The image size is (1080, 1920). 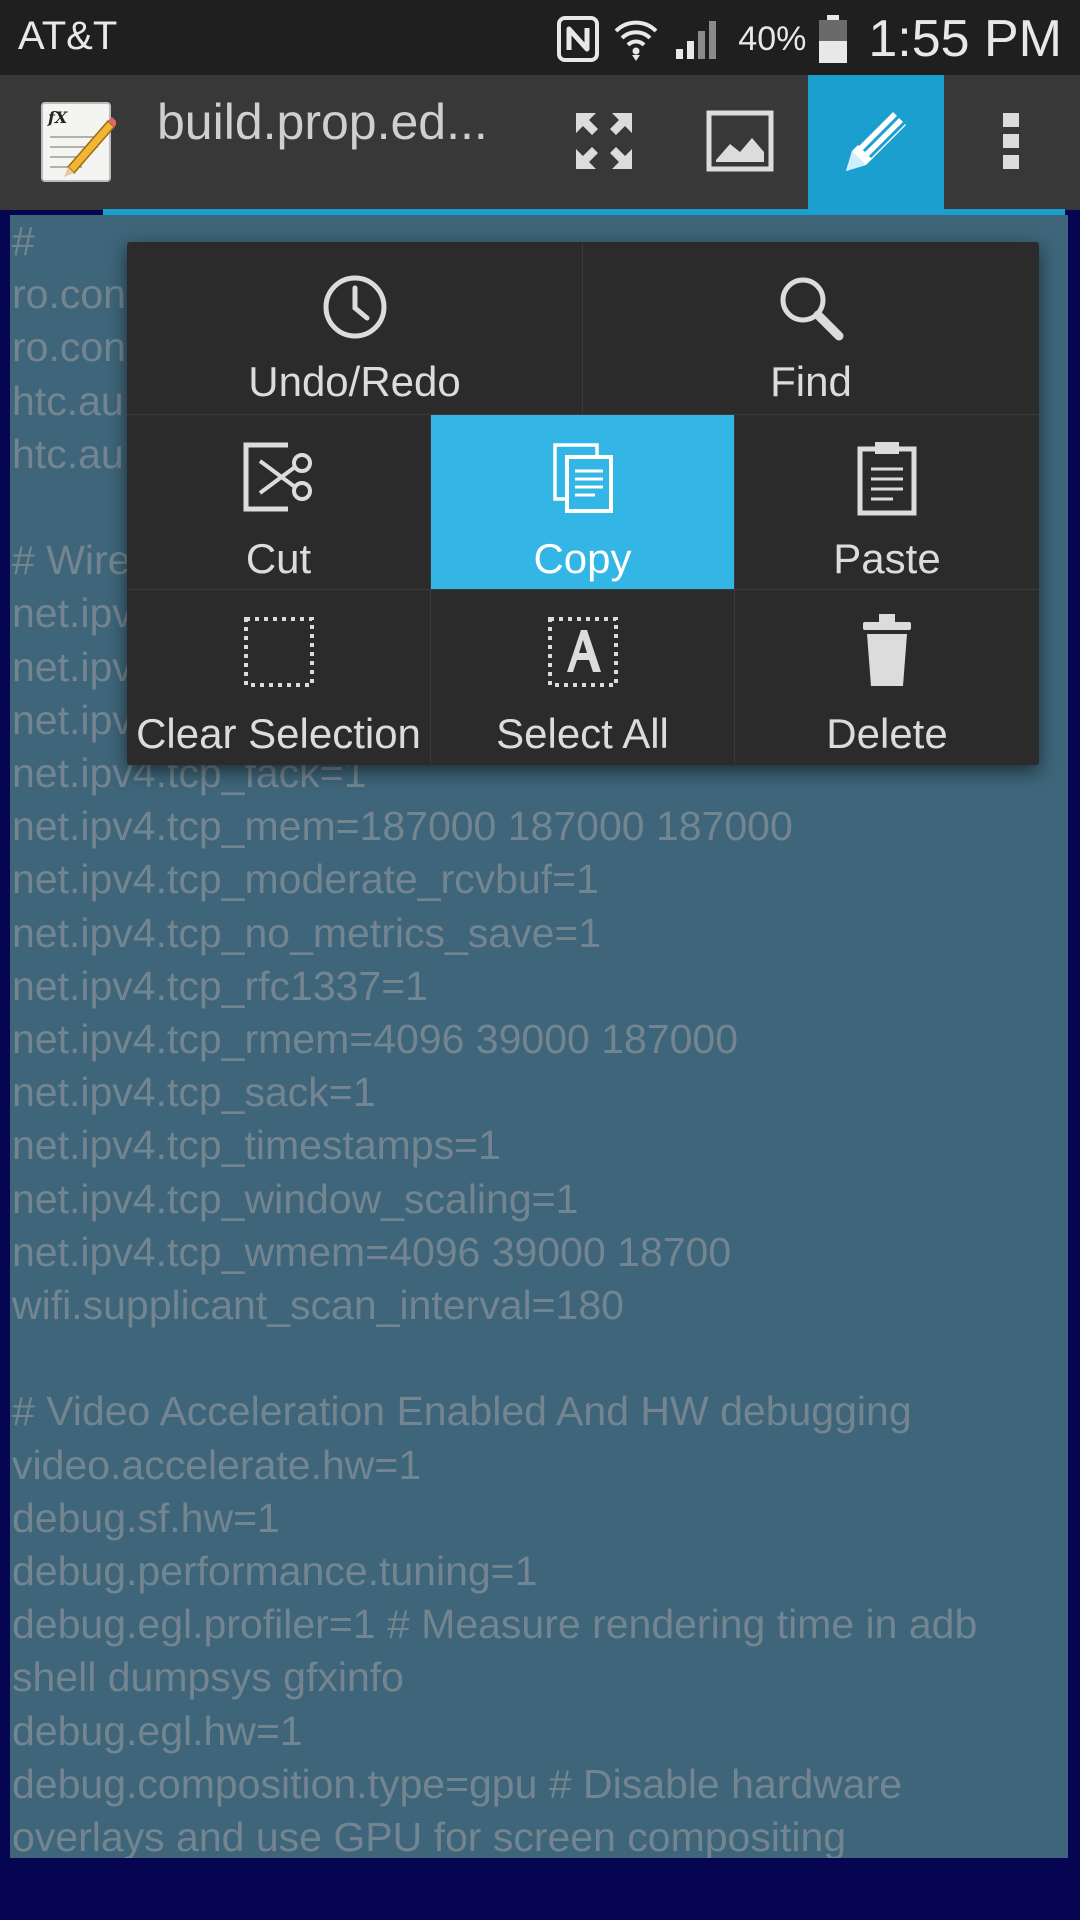 I want to click on menu-row-history: Undo/Redo Find, so click(x=583, y=328).